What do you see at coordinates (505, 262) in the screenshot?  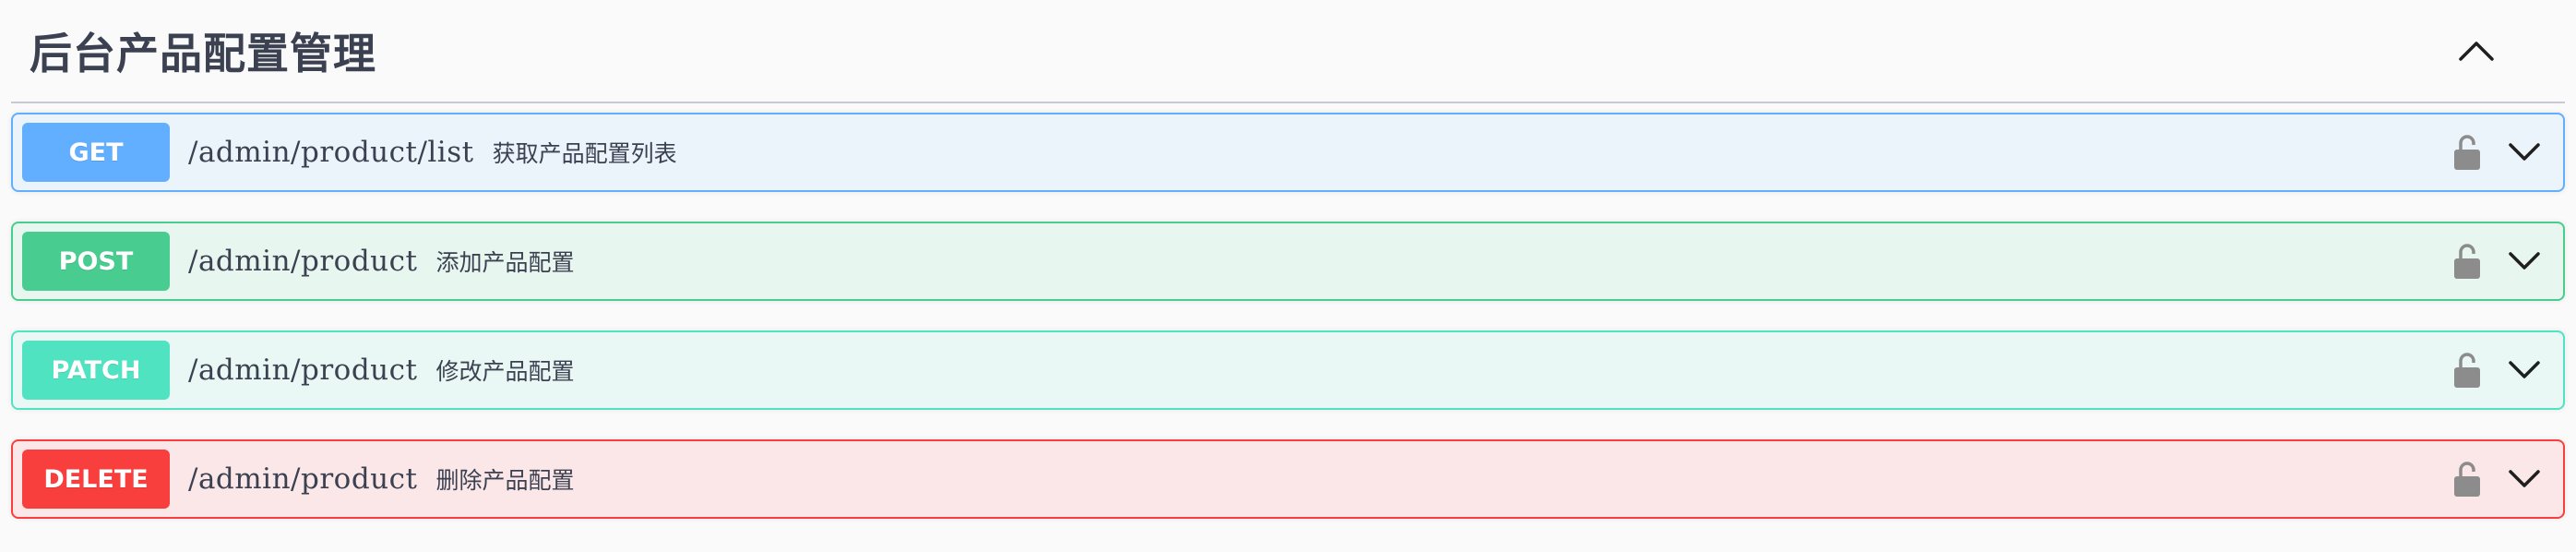 I see `operation-summary: 添加产品配置` at bounding box center [505, 262].